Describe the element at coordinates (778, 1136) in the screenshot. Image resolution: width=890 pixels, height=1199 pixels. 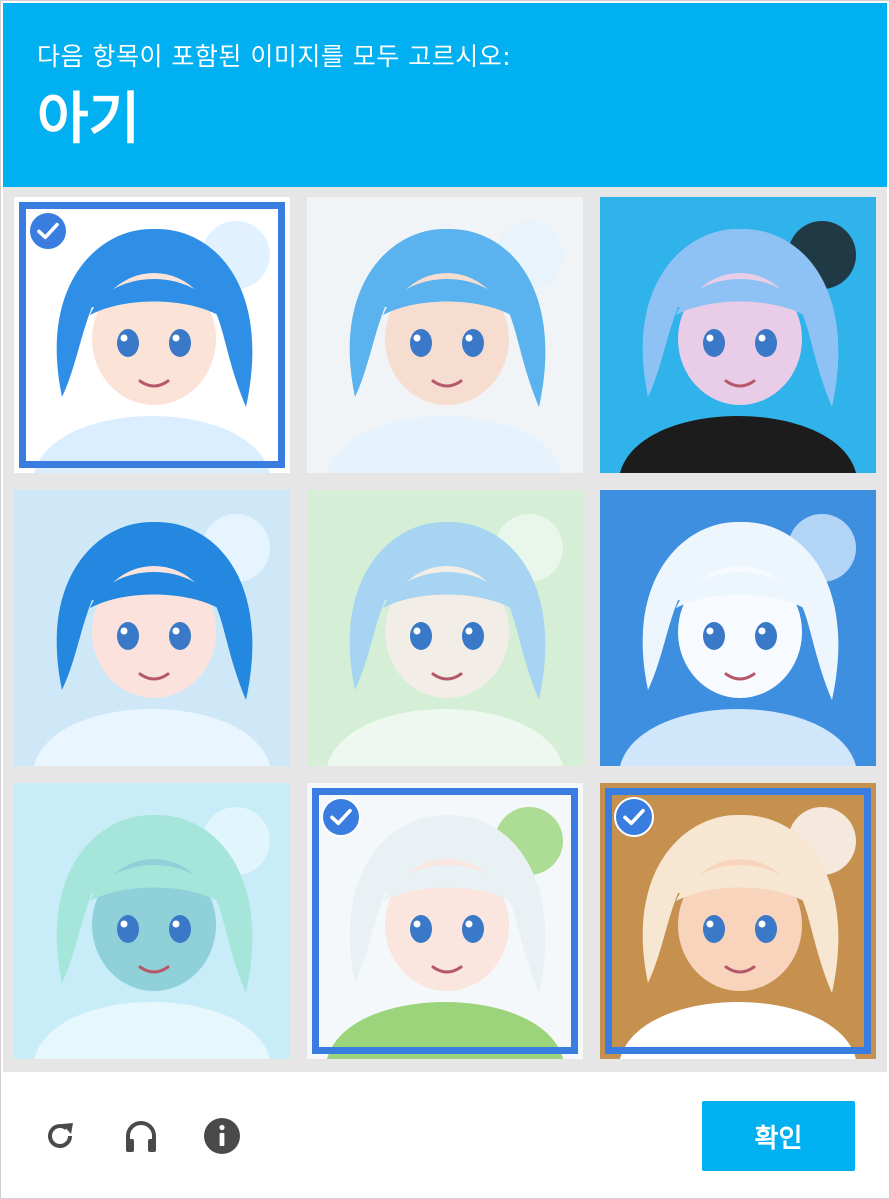
I see `verify-button: 확인` at that location.